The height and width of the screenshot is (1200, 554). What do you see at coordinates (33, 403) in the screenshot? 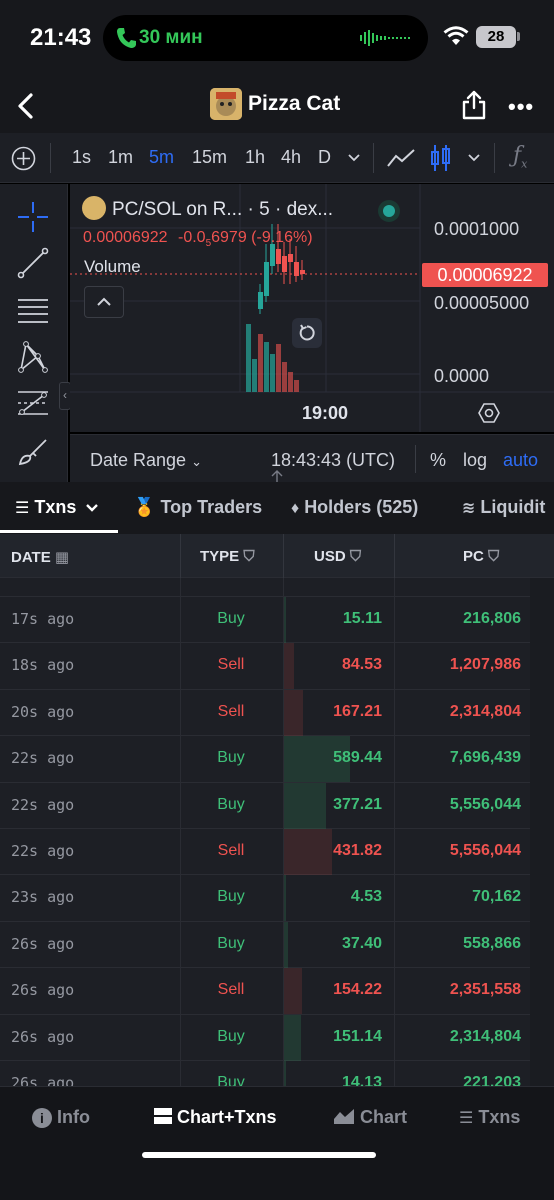
I see `prediction-icon` at bounding box center [33, 403].